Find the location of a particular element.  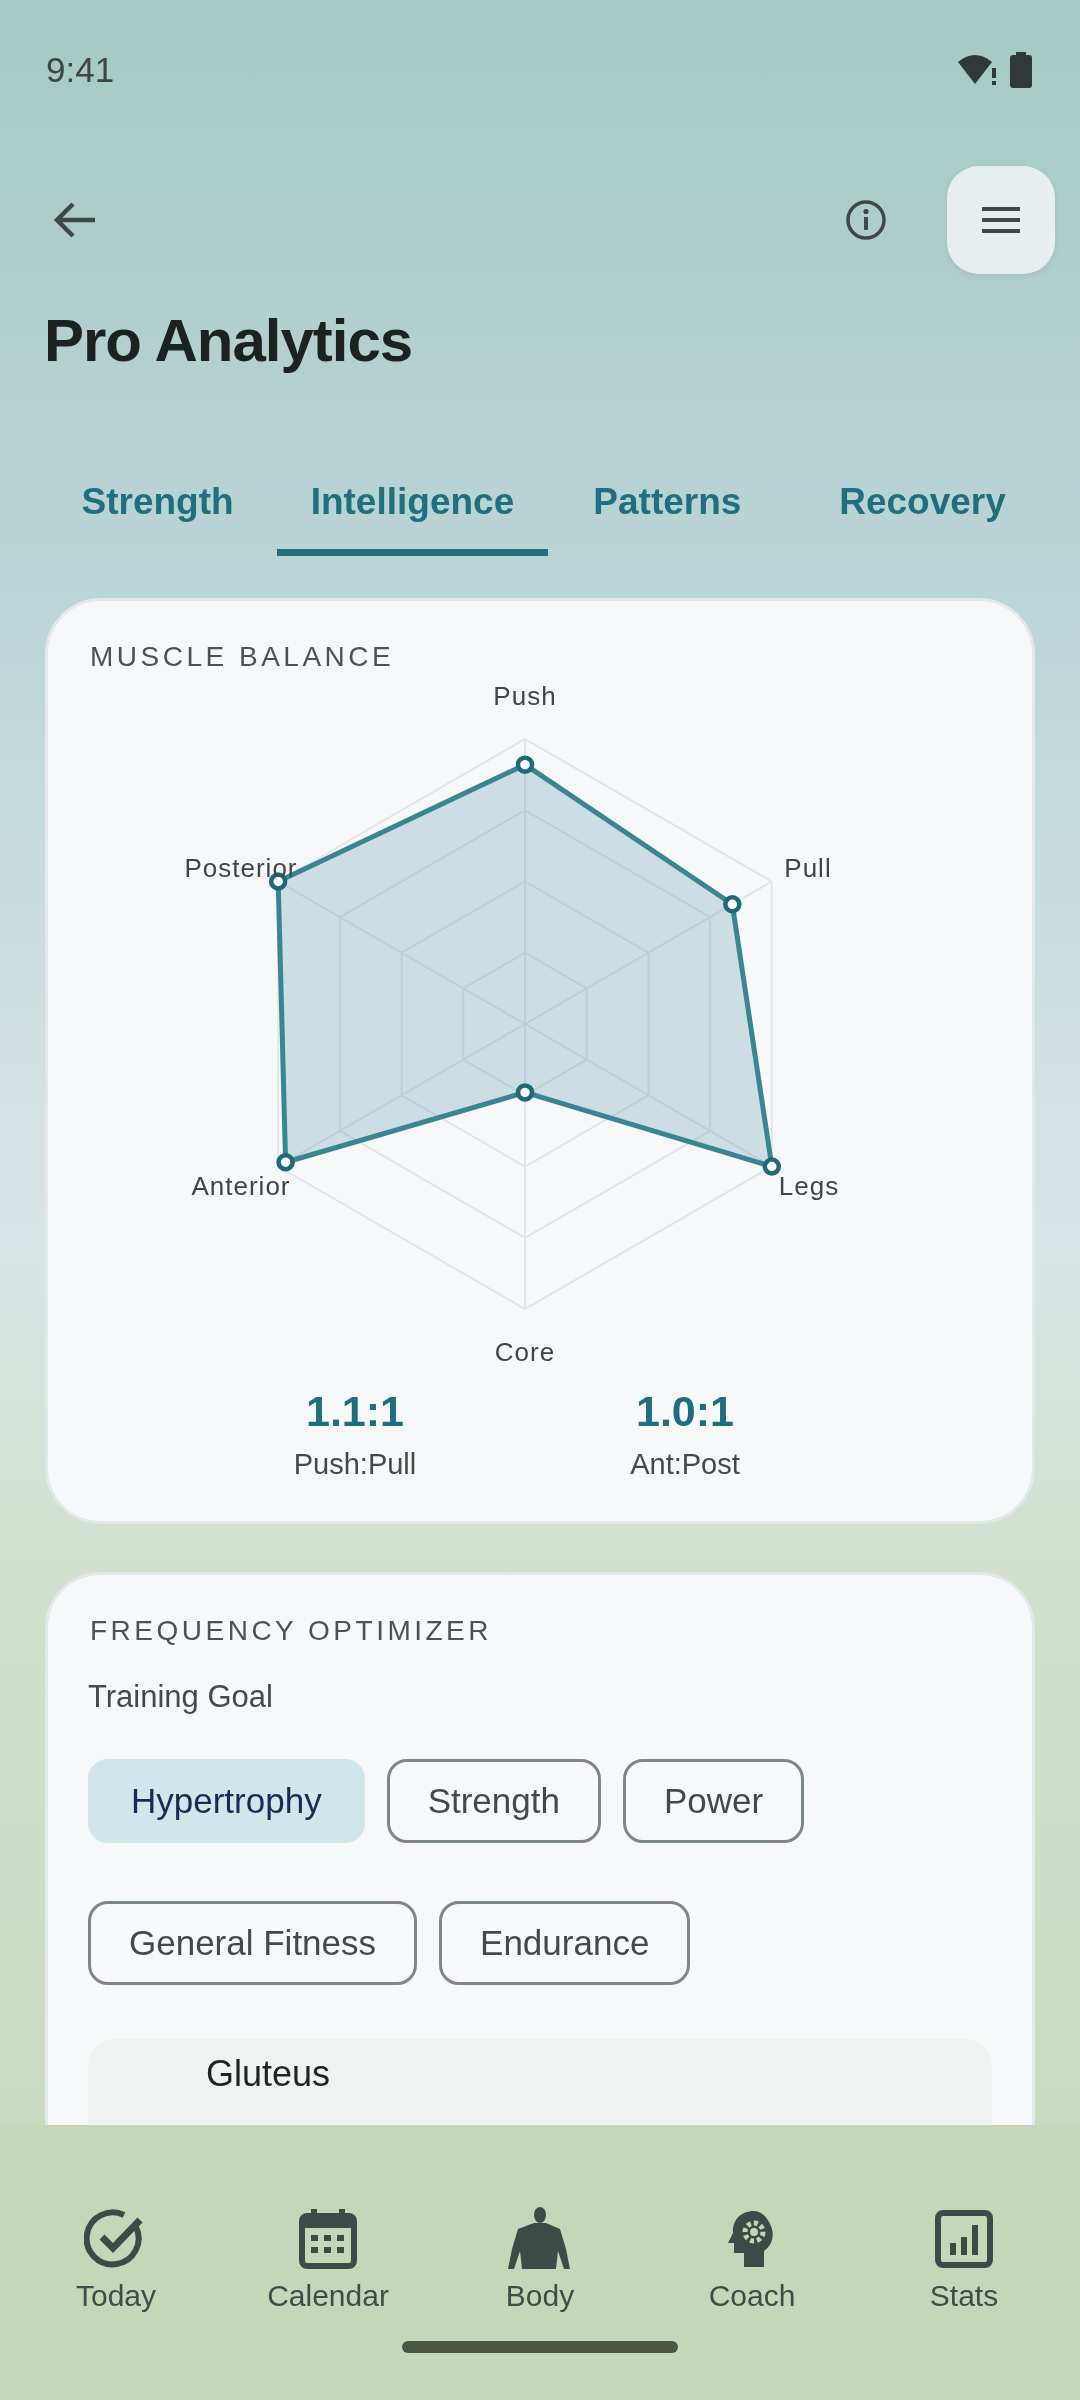

goal-chip: Strength is located at coordinates (493, 1801).